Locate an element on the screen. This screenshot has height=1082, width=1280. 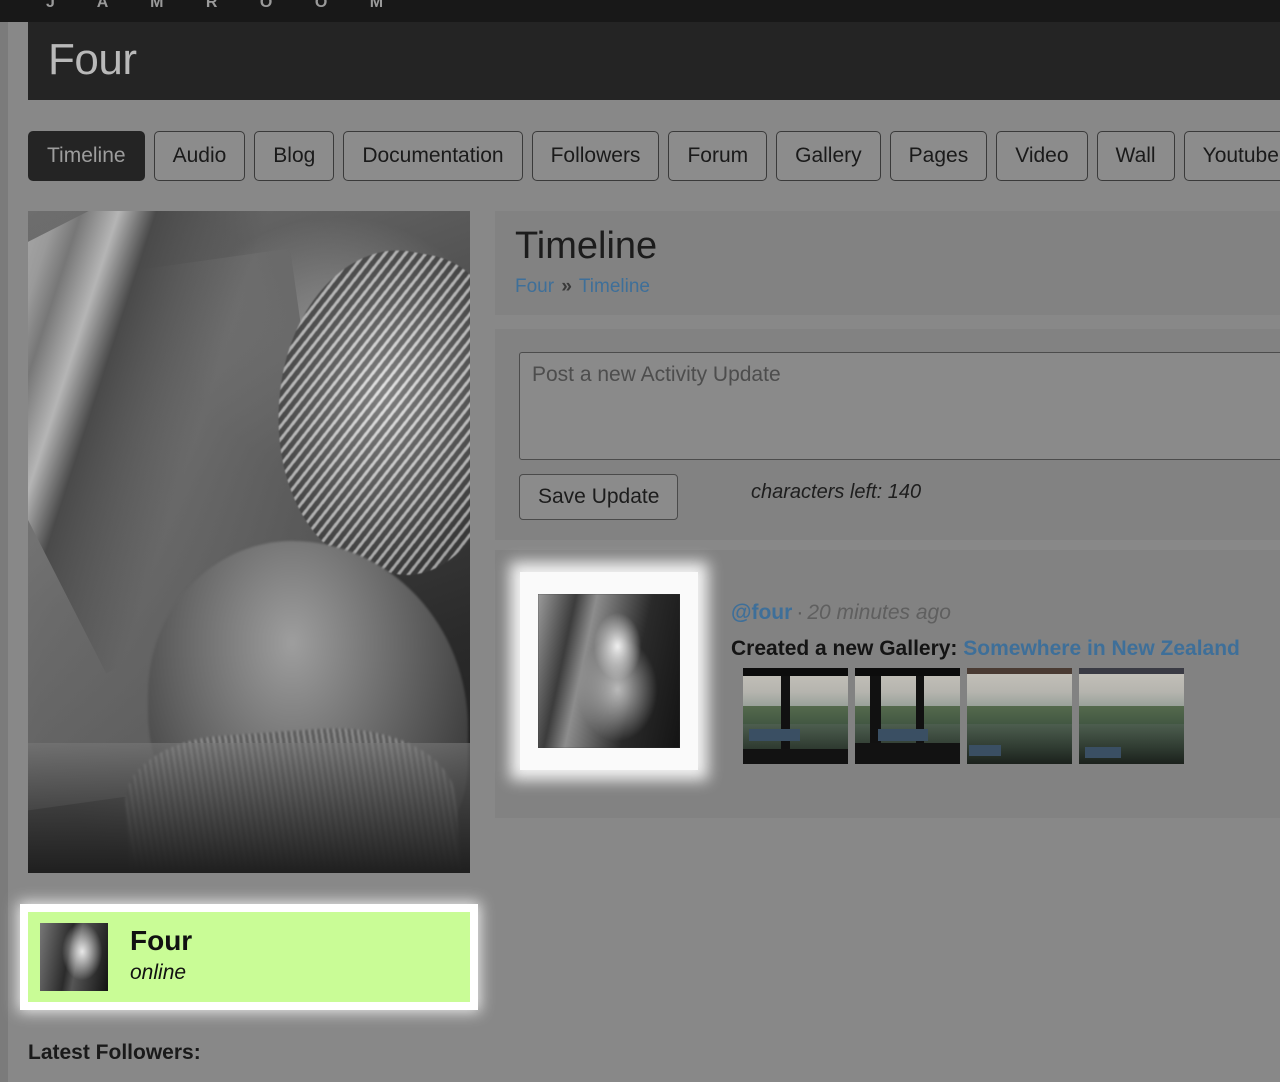
tab-wall: Wall is located at coordinates (1135, 156).